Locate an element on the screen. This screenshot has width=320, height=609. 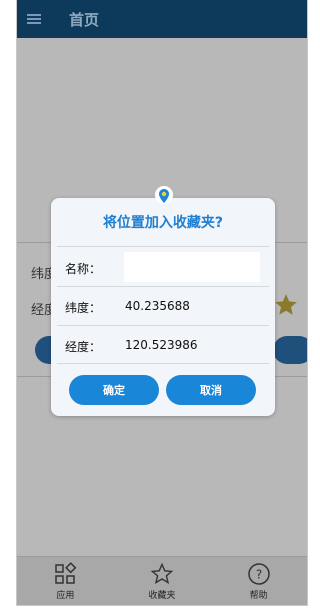
name-input is located at coordinates (192, 267).